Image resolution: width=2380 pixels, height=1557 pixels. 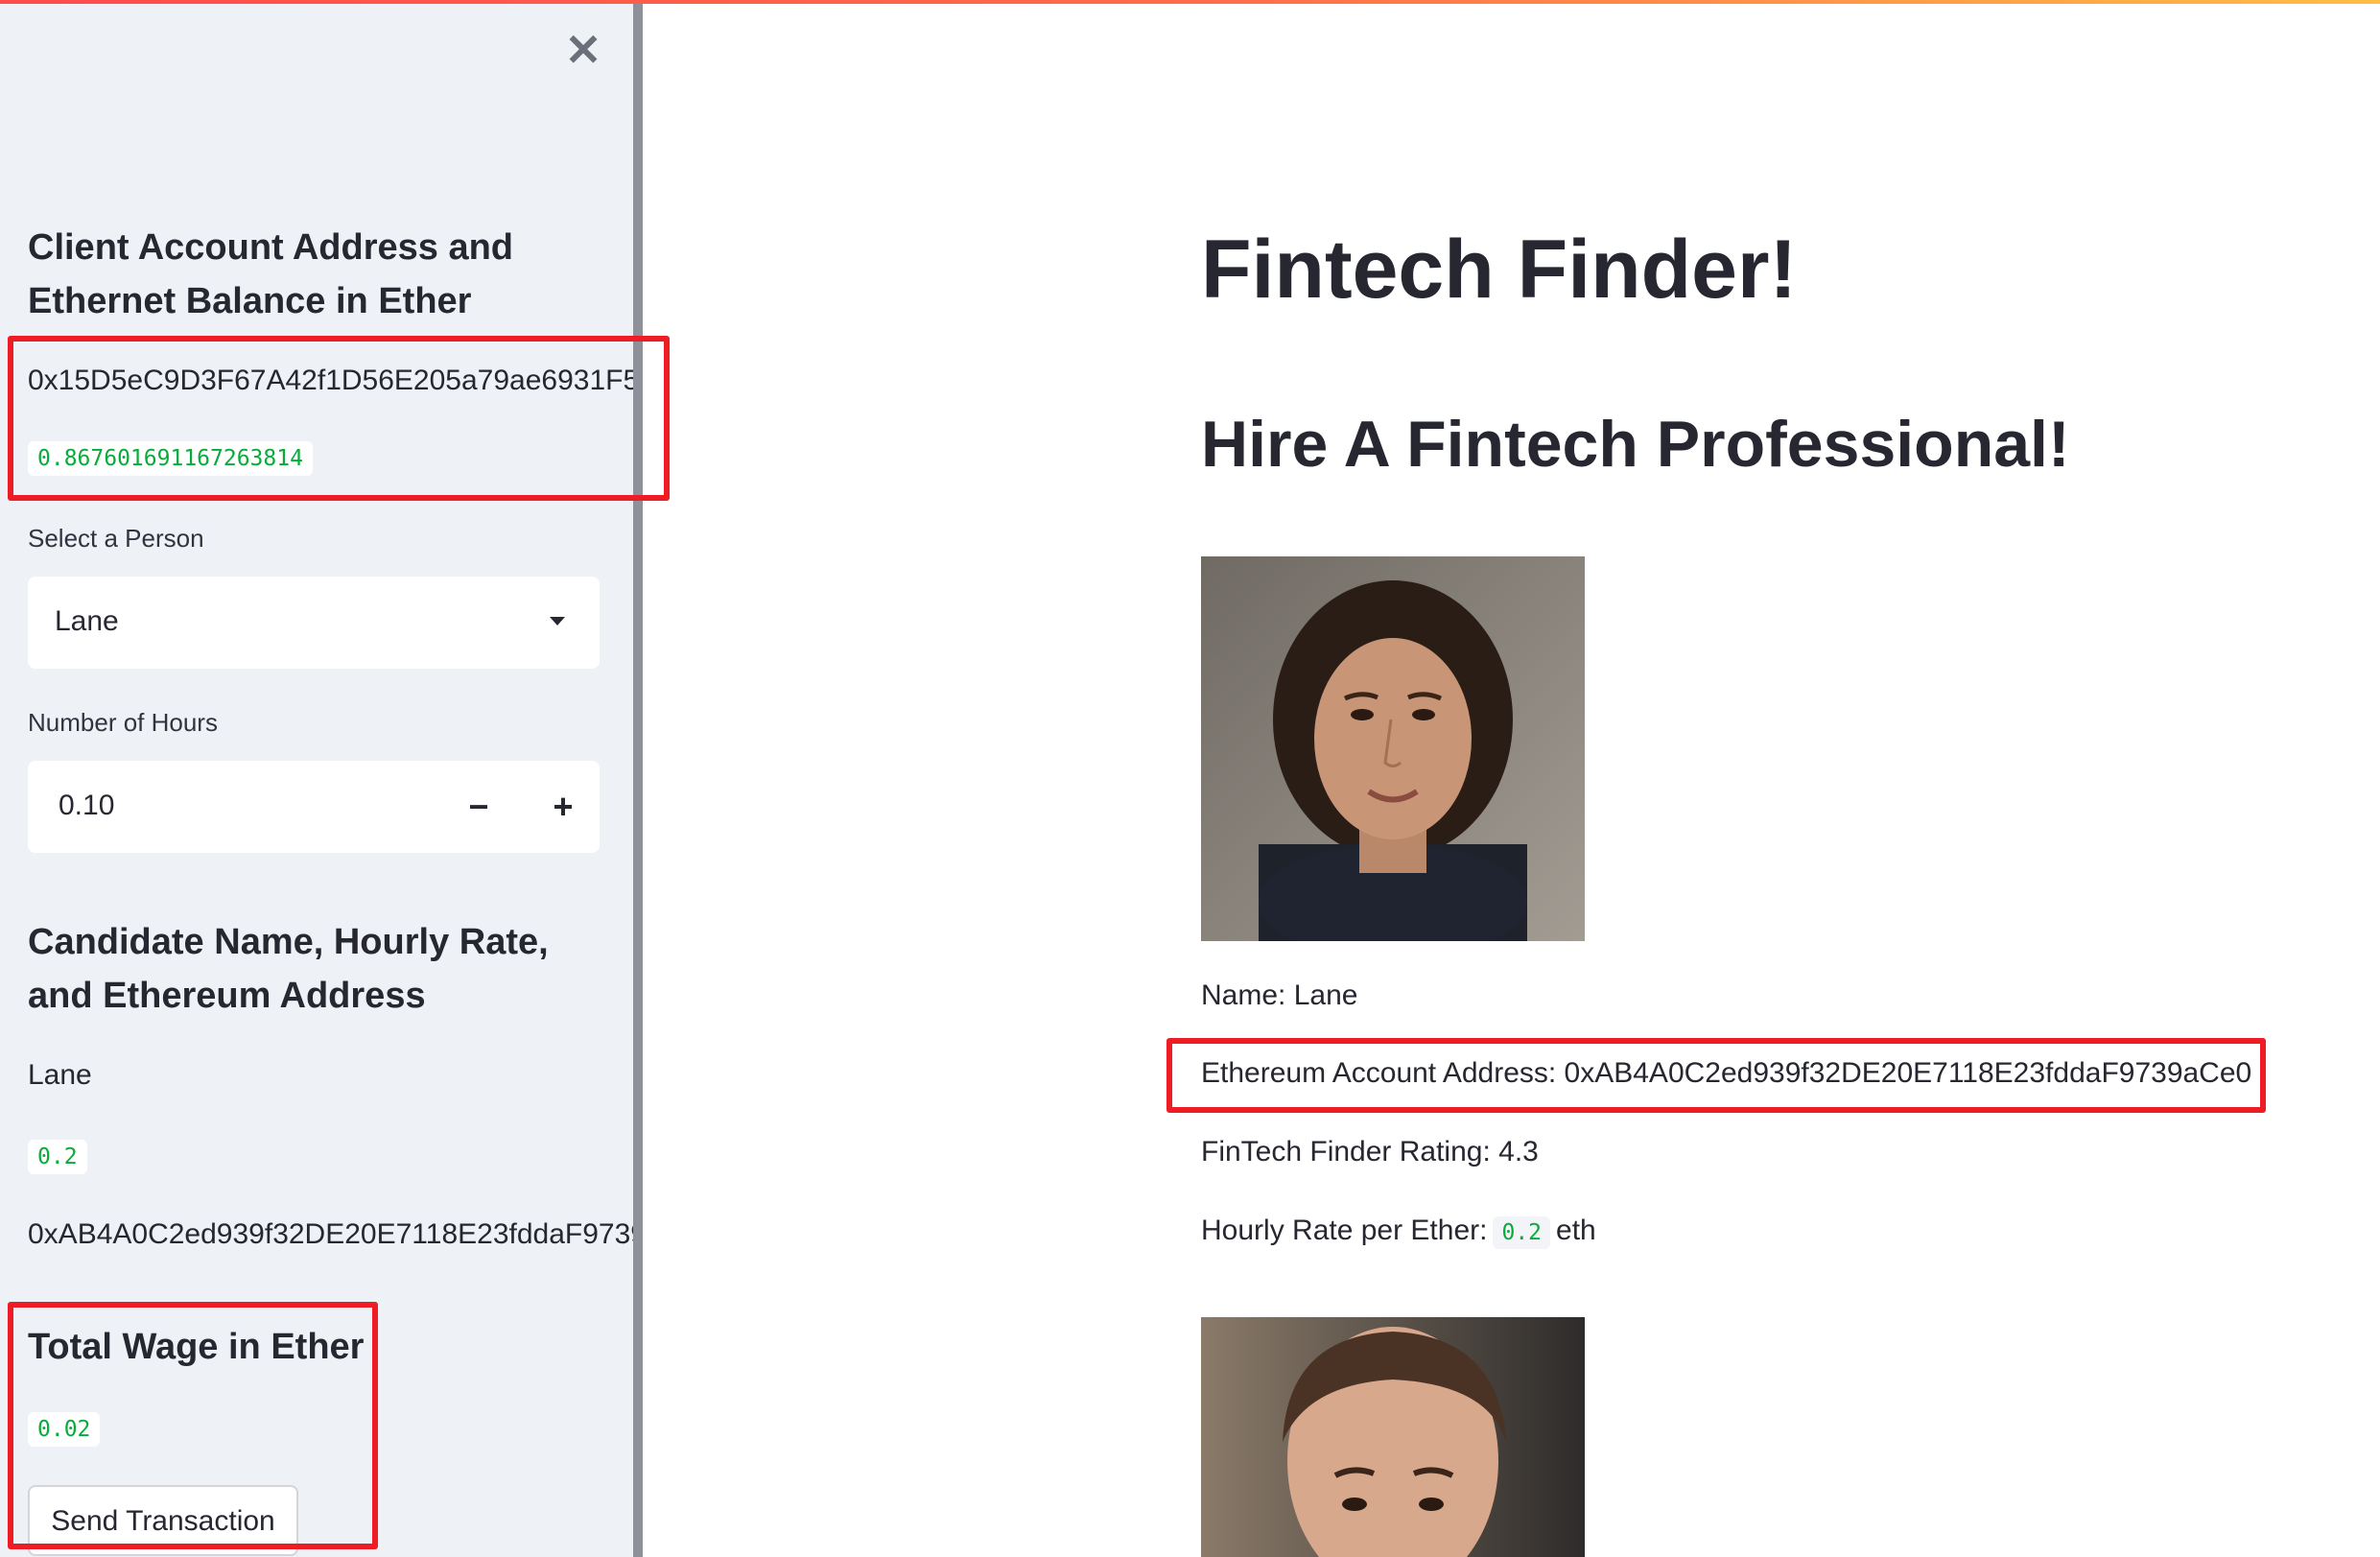 I want to click on rate-value: 0.2, so click(x=1522, y=1232).